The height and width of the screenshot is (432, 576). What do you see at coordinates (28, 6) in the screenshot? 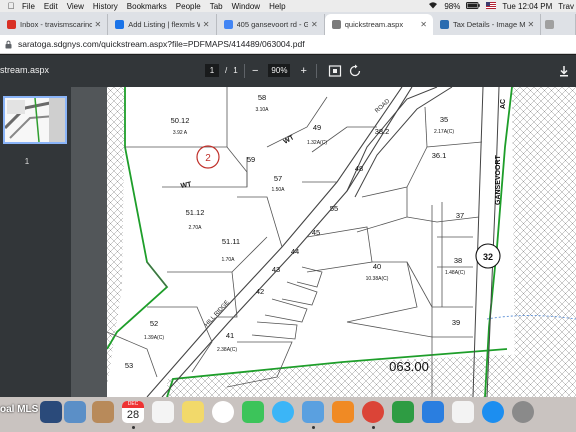
I see `menu-item-file: File` at bounding box center [28, 6].